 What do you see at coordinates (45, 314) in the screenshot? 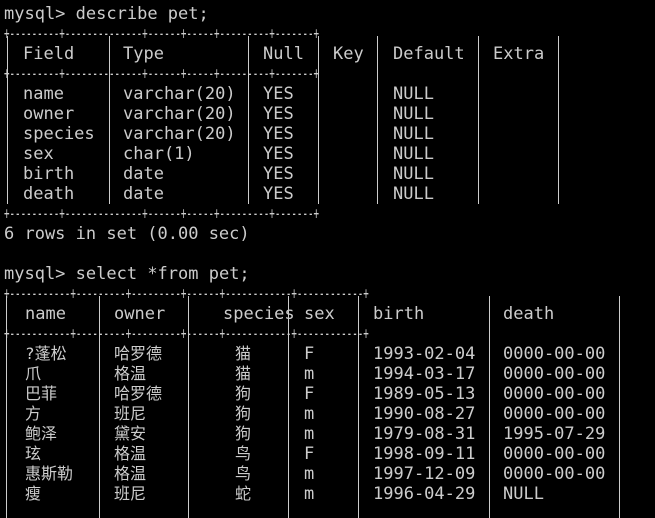
I see `column-header: name` at bounding box center [45, 314].